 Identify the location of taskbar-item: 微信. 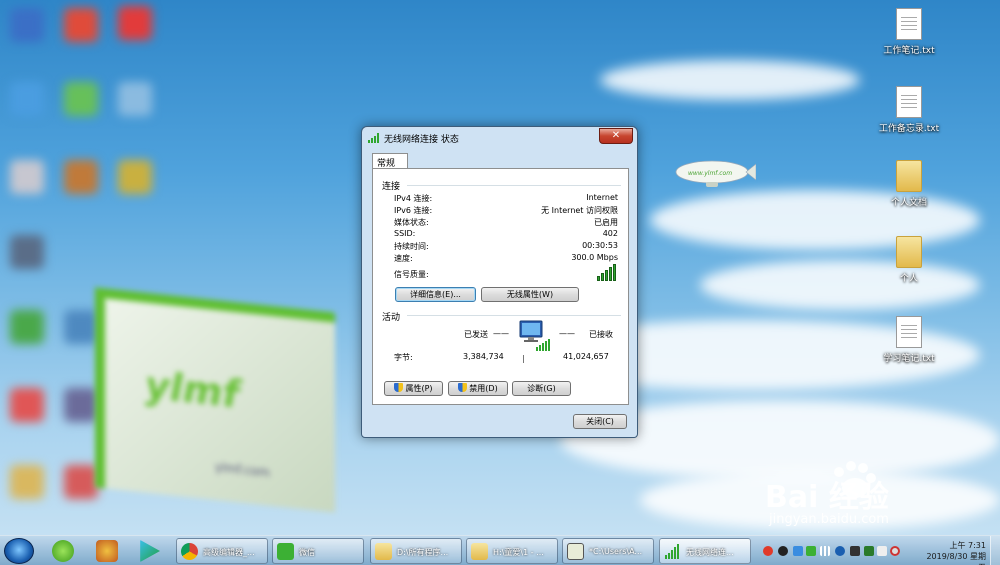
(318, 551).